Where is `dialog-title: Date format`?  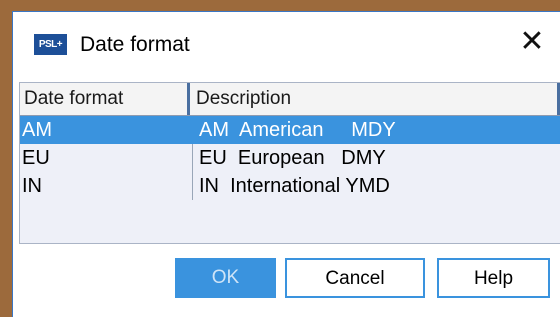
dialog-title: Date format is located at coordinates (135, 44).